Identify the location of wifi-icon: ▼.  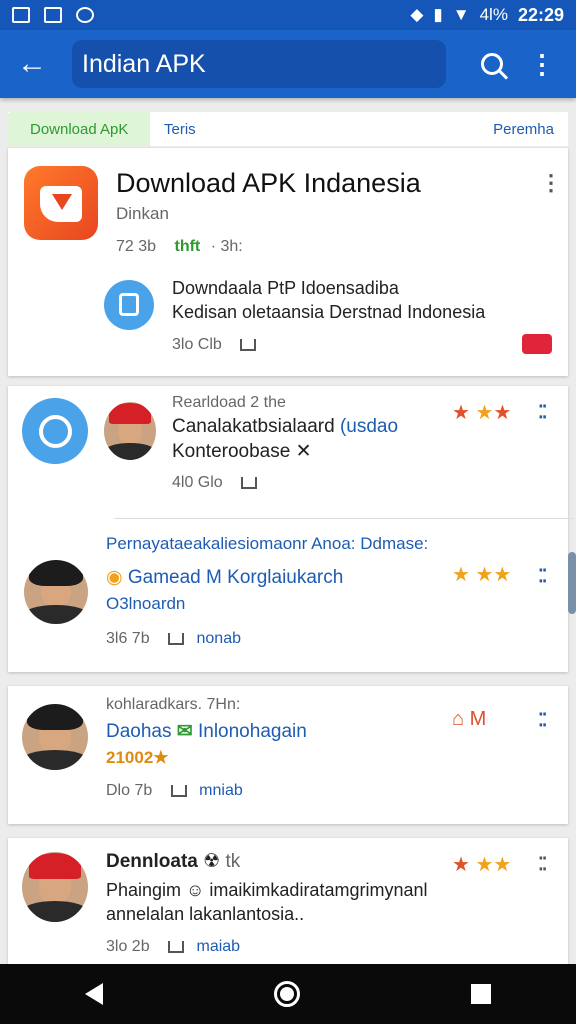
(461, 14).